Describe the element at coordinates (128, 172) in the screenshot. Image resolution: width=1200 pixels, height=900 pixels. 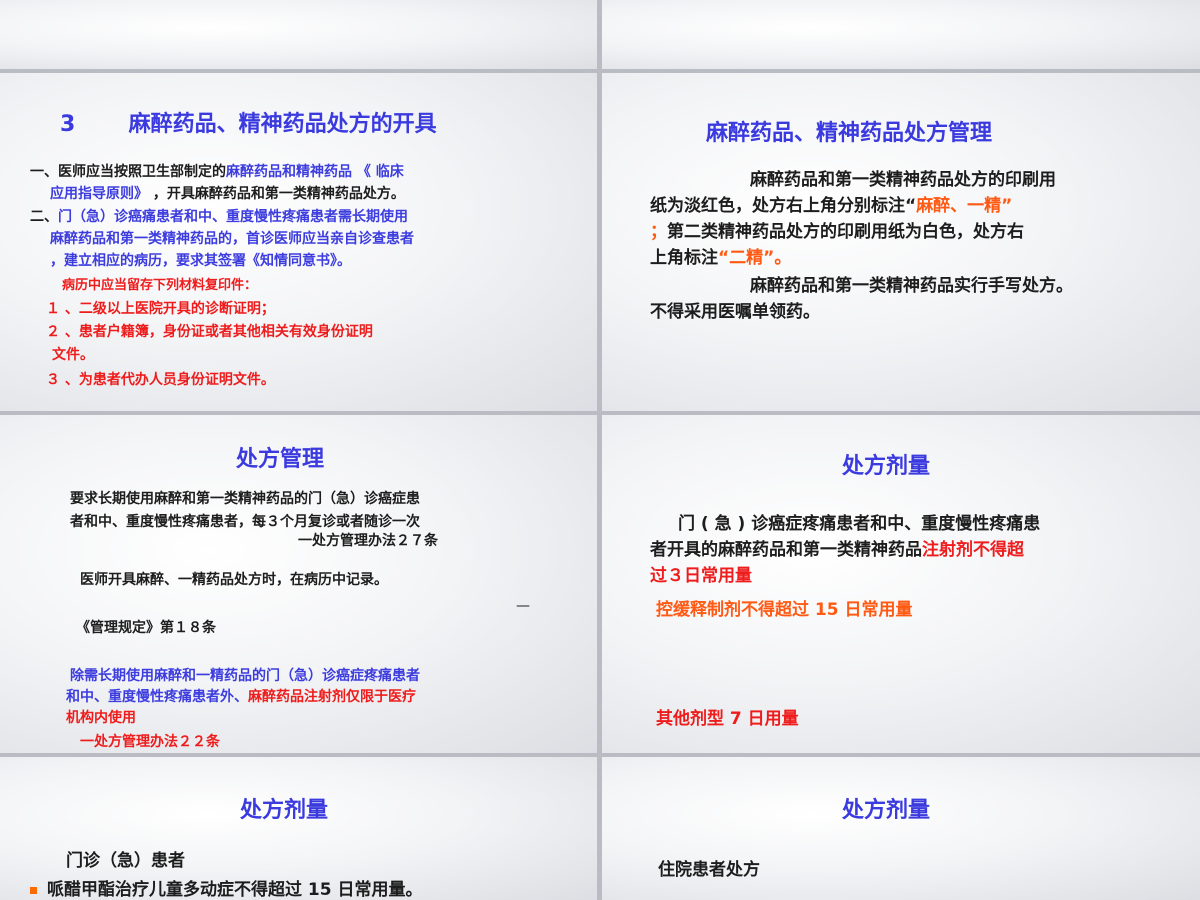
I see `text-segment: 一、医师应当按照卫生部制定的` at that location.